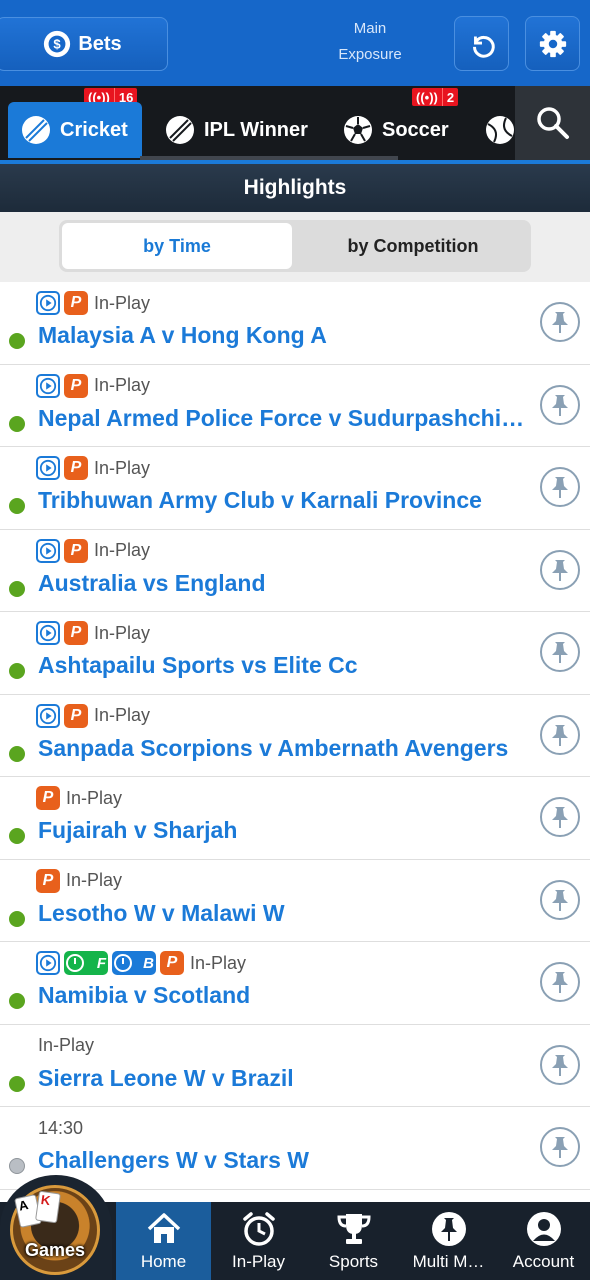 The width and height of the screenshot is (590, 1280). I want to click on user-icon, so click(543, 1229).